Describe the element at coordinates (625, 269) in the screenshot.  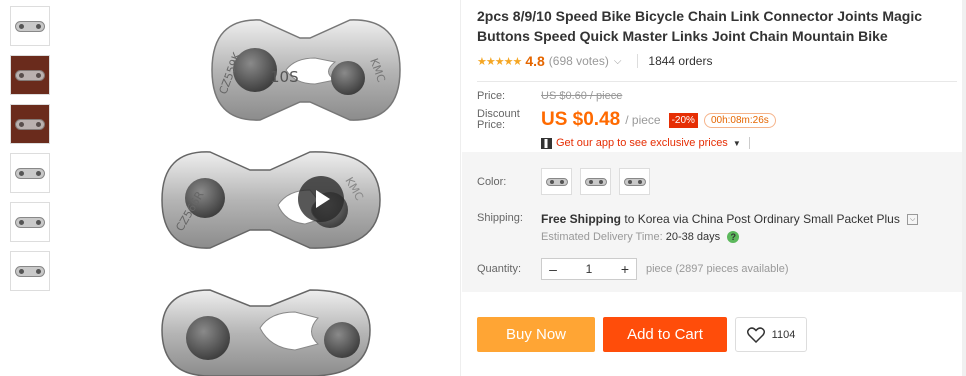
I see `increase-button: +` at that location.